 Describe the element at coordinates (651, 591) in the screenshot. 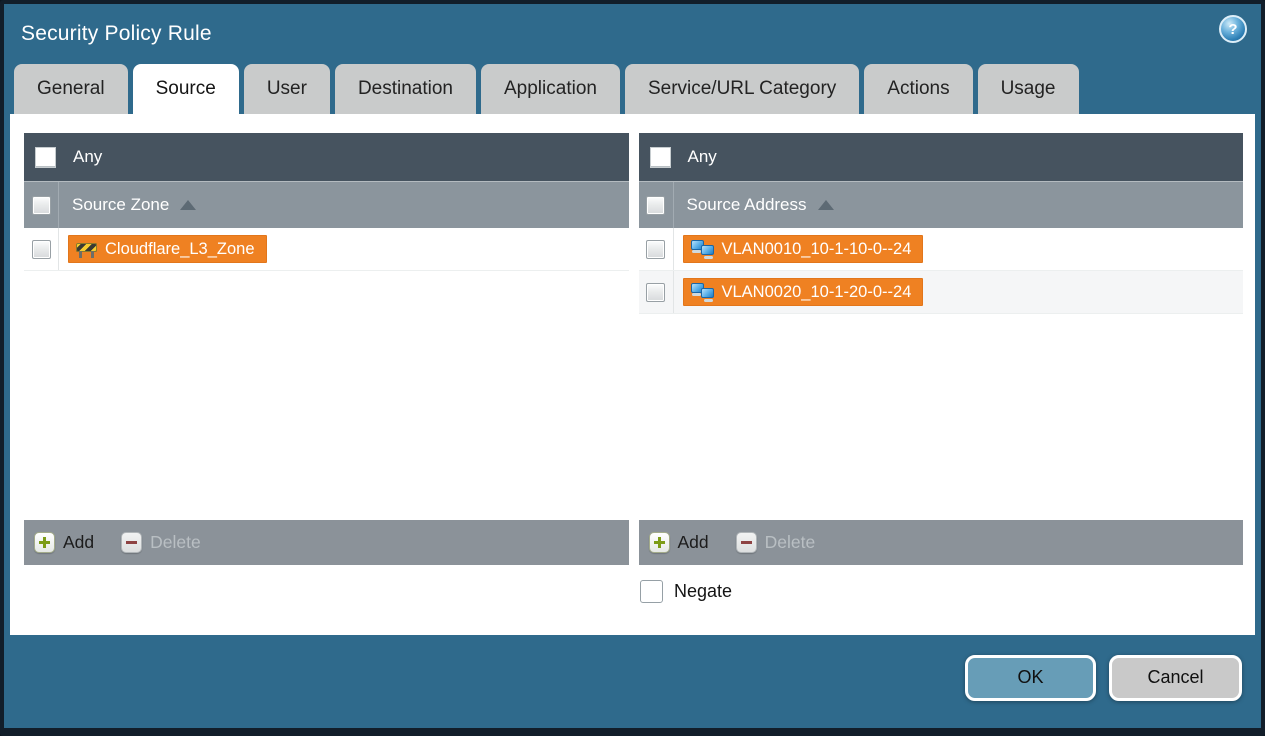

I see `negate-checkbox` at that location.